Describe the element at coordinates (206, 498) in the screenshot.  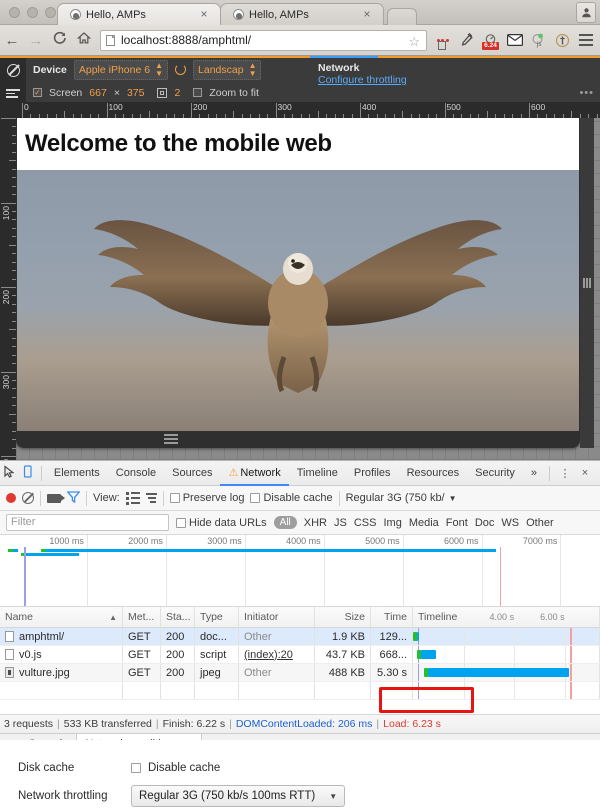
I see `preserve-log-checkbox: Preserve log` at that location.